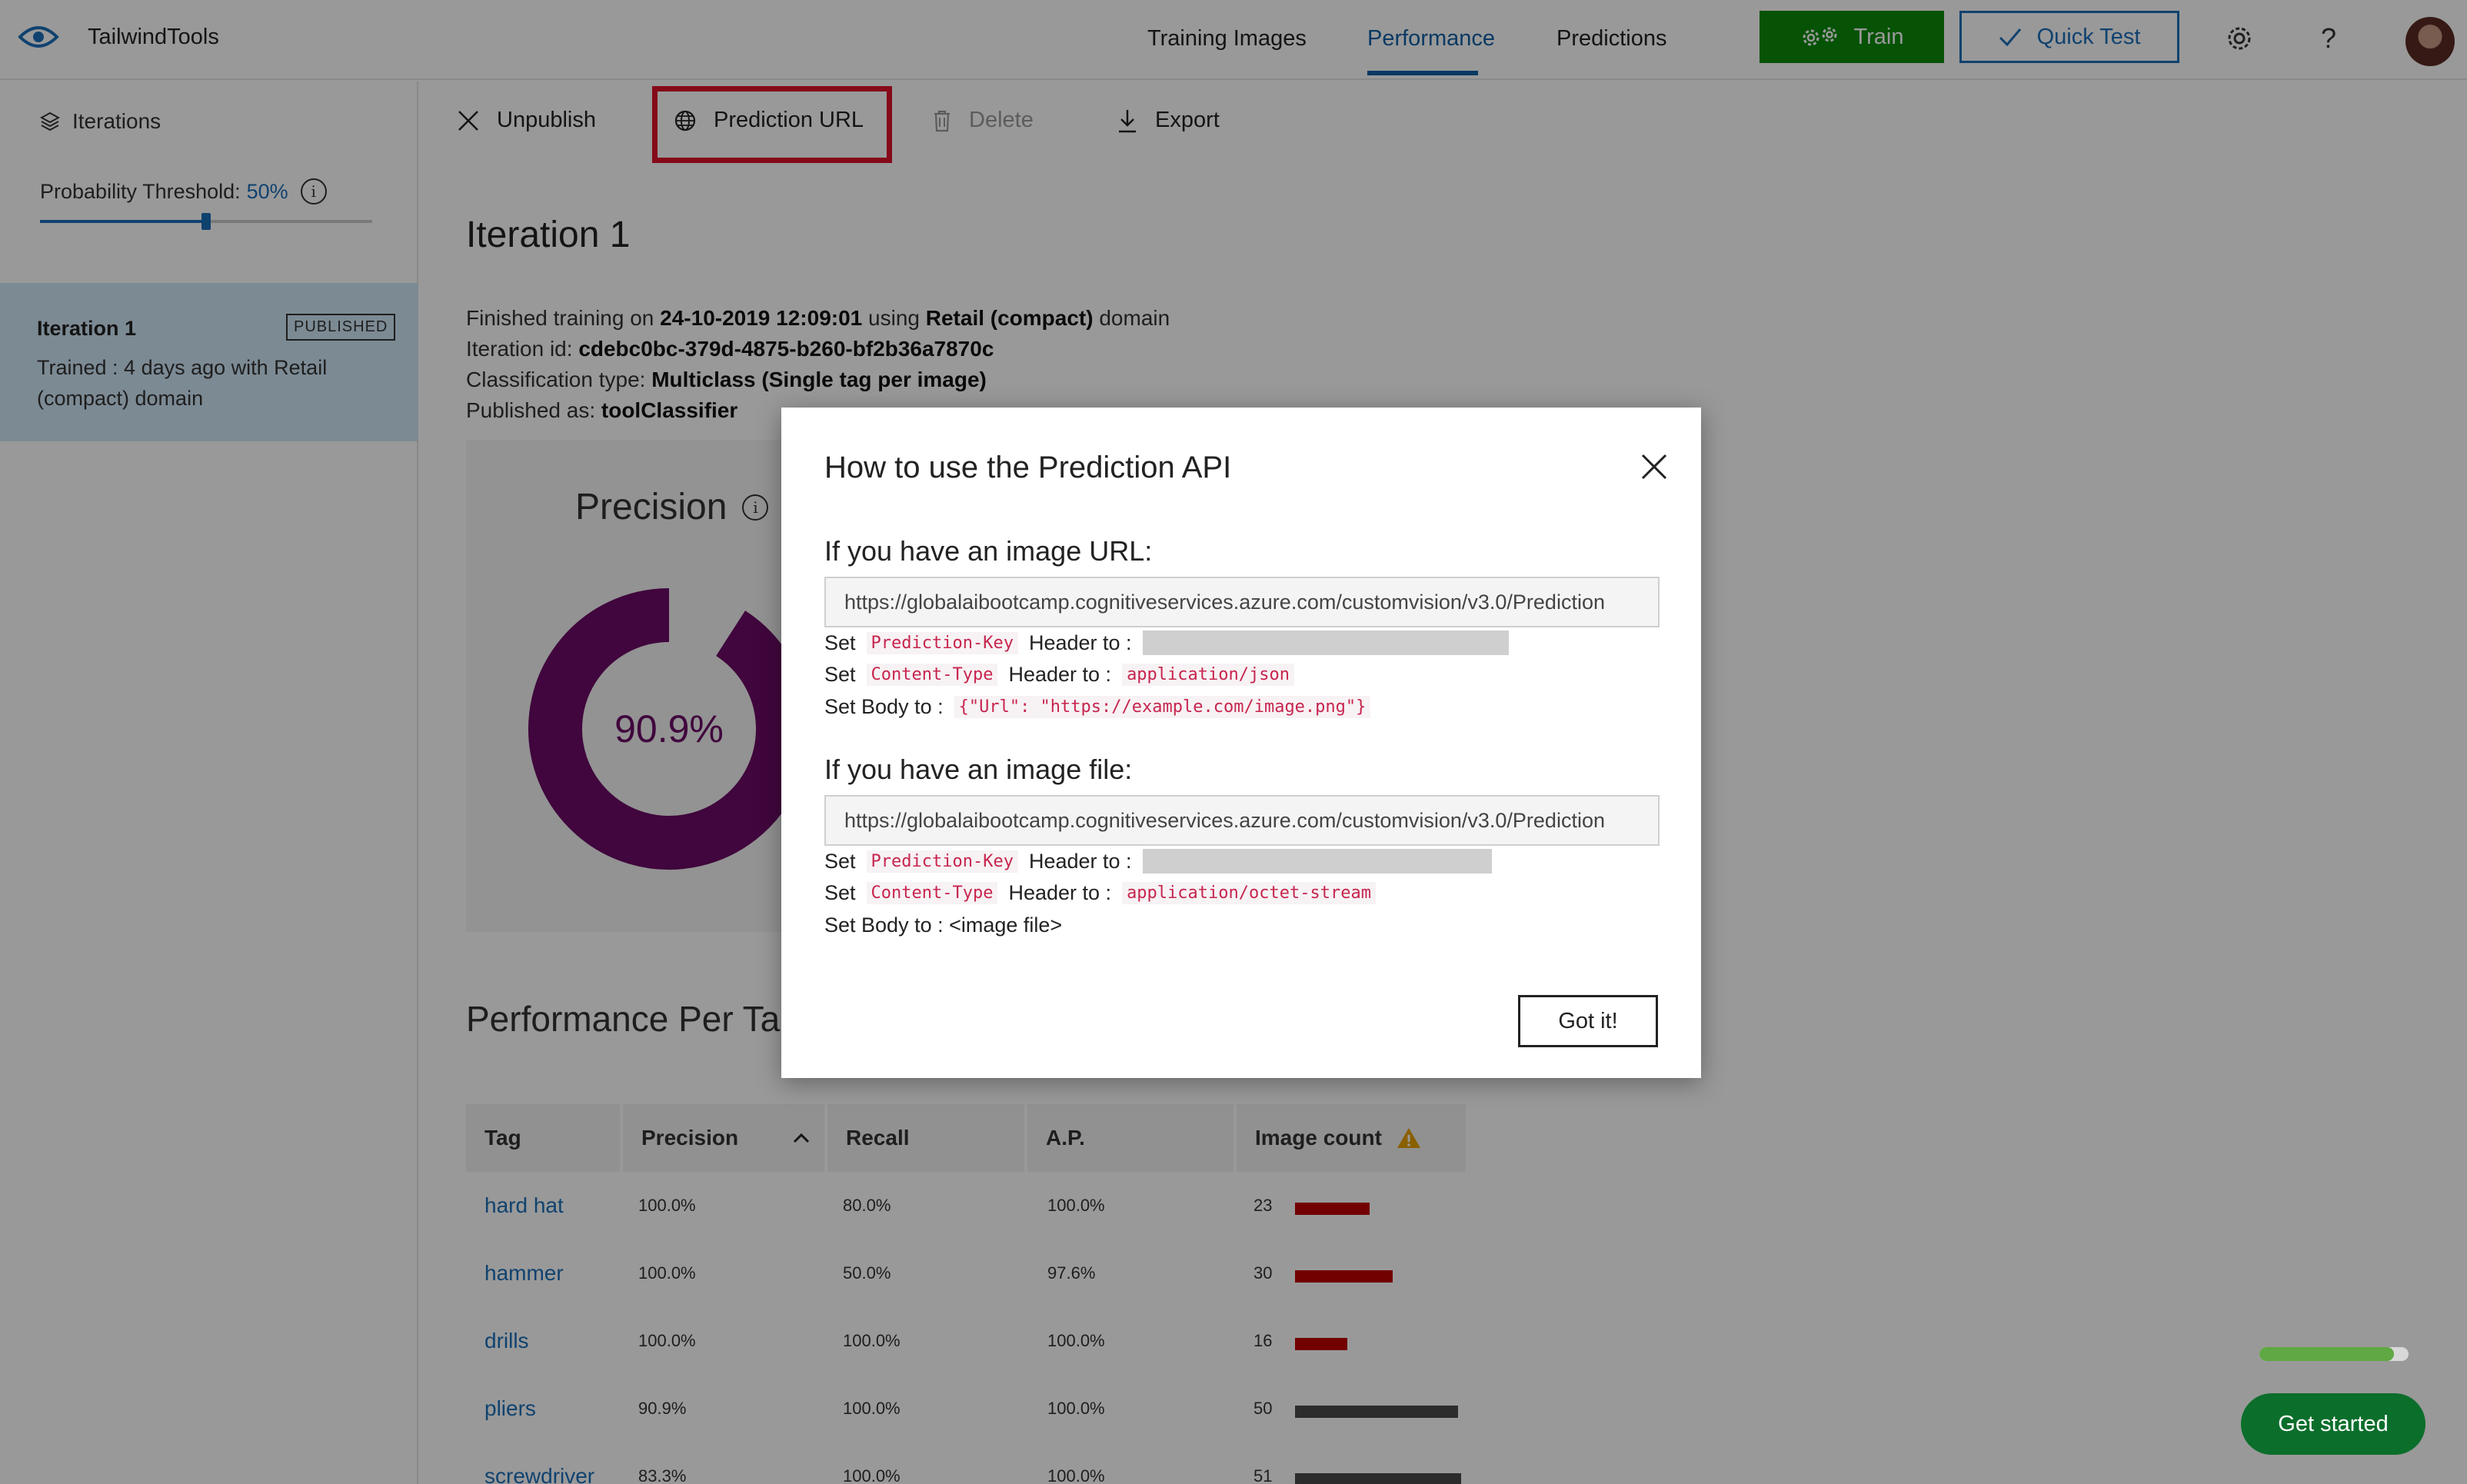  I want to click on content-type-value: application/json, so click(1208, 675).